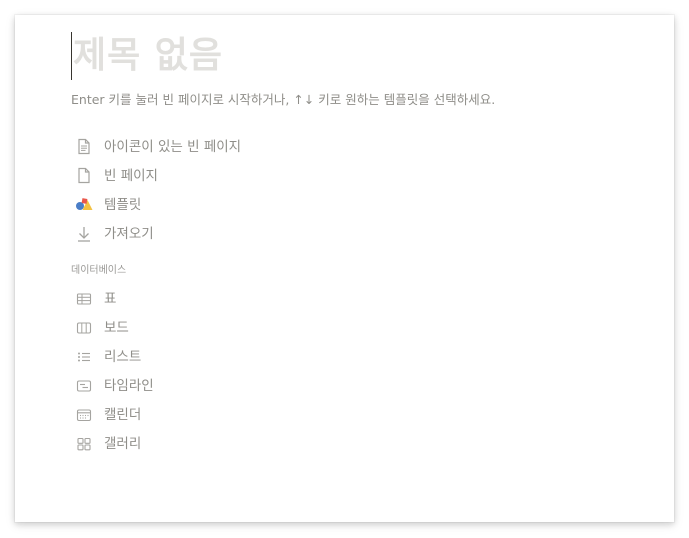 The image size is (689, 538). What do you see at coordinates (123, 356) in the screenshot?
I see `database-option-label: 리스트` at bounding box center [123, 356].